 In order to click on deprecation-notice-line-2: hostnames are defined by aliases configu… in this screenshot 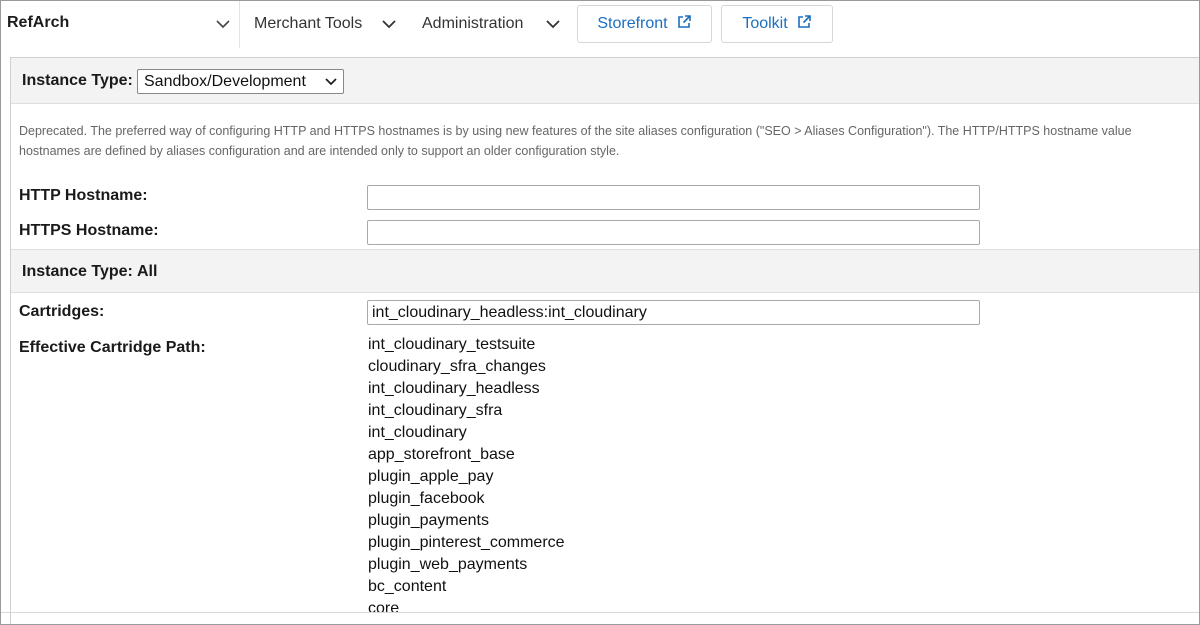, I will do `click(319, 151)`.